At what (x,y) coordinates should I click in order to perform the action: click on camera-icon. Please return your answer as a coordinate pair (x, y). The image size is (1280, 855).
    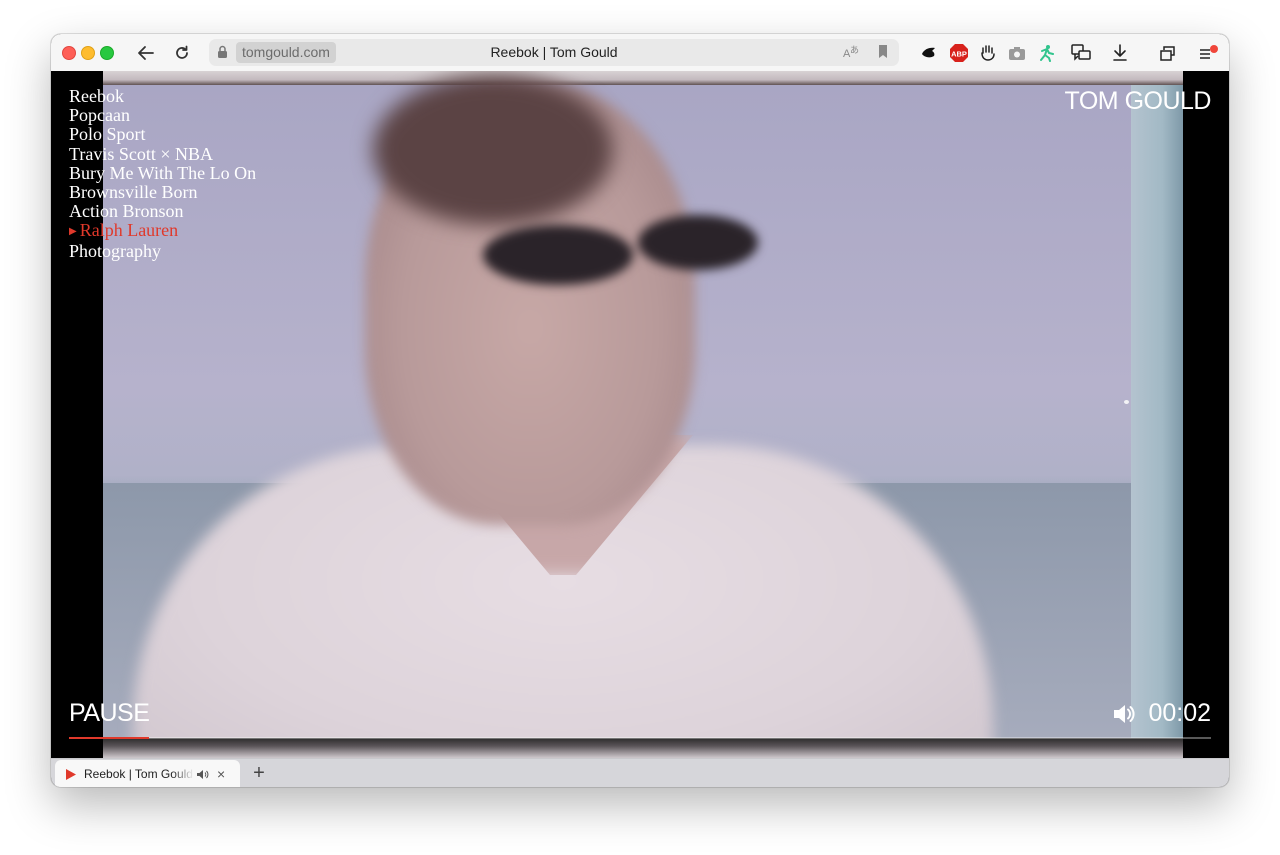
    Looking at the image, I should click on (1017, 53).